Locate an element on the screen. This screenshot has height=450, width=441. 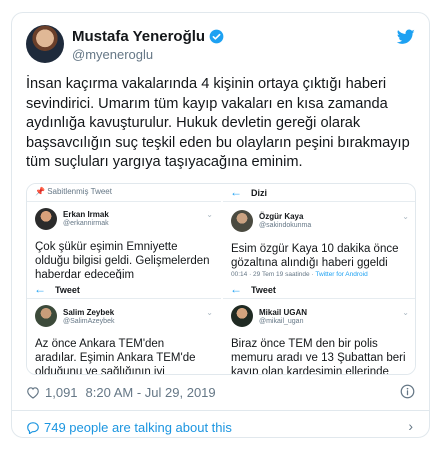
author-name-row: Mustafa Yeneroğlu is located at coordinates (148, 36).